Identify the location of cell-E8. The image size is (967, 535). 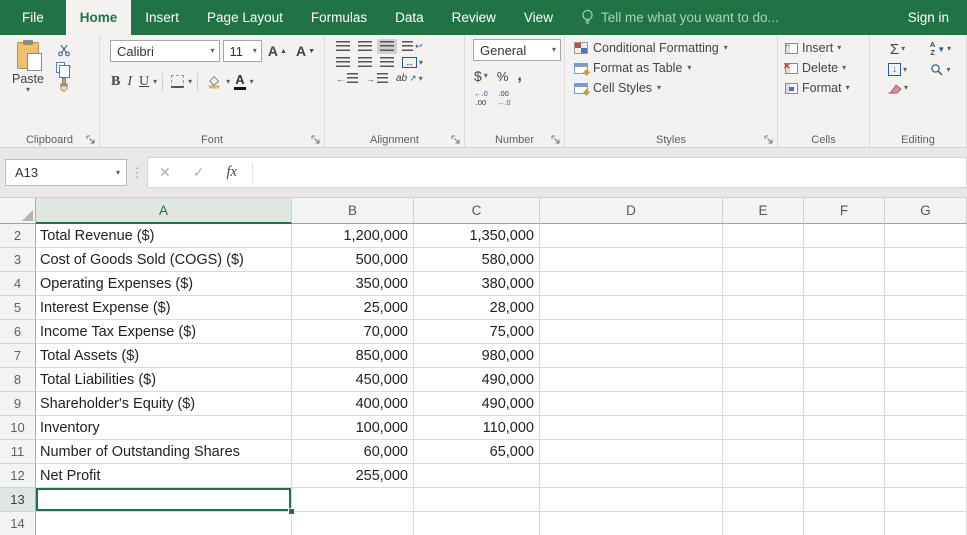
(763, 380).